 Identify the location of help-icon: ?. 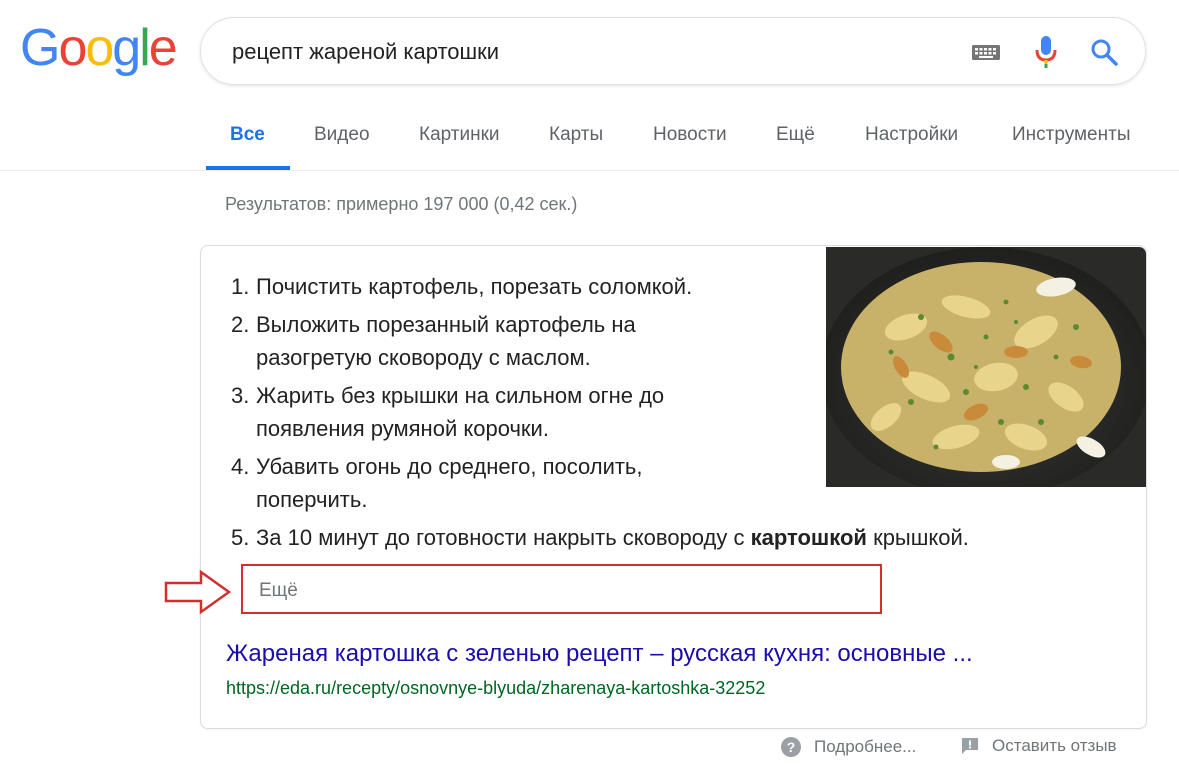
(791, 747).